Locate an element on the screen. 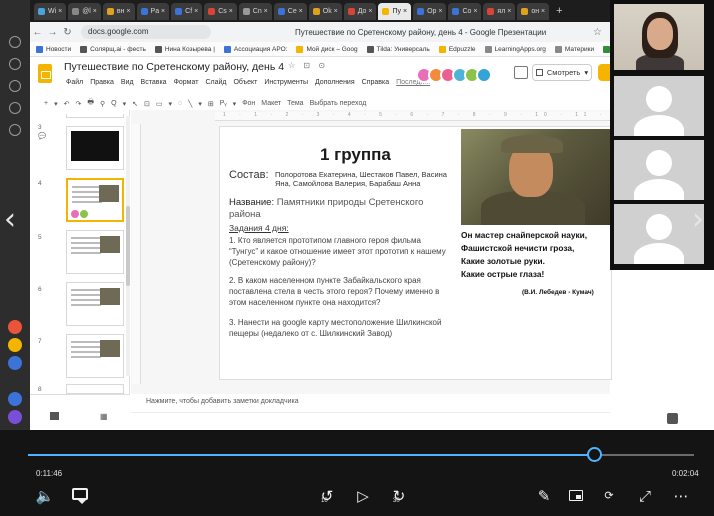 The image size is (714, 516). bookmark-item: Edpuzzle is located at coordinates (457, 49).